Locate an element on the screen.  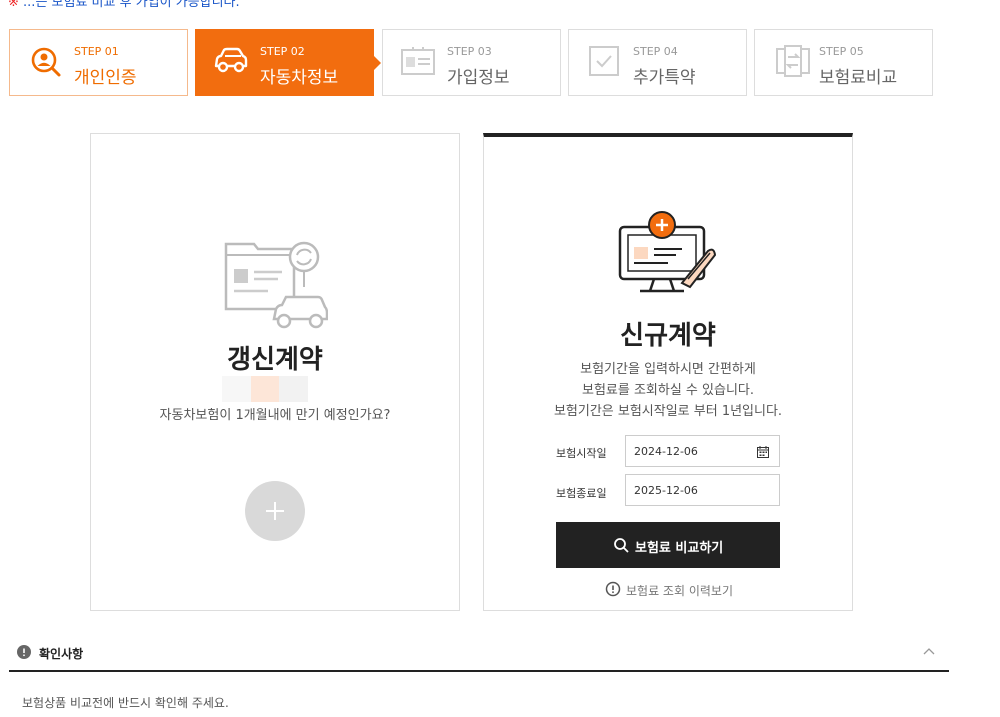
step-title: 개인인증 is located at coordinates (105, 78).